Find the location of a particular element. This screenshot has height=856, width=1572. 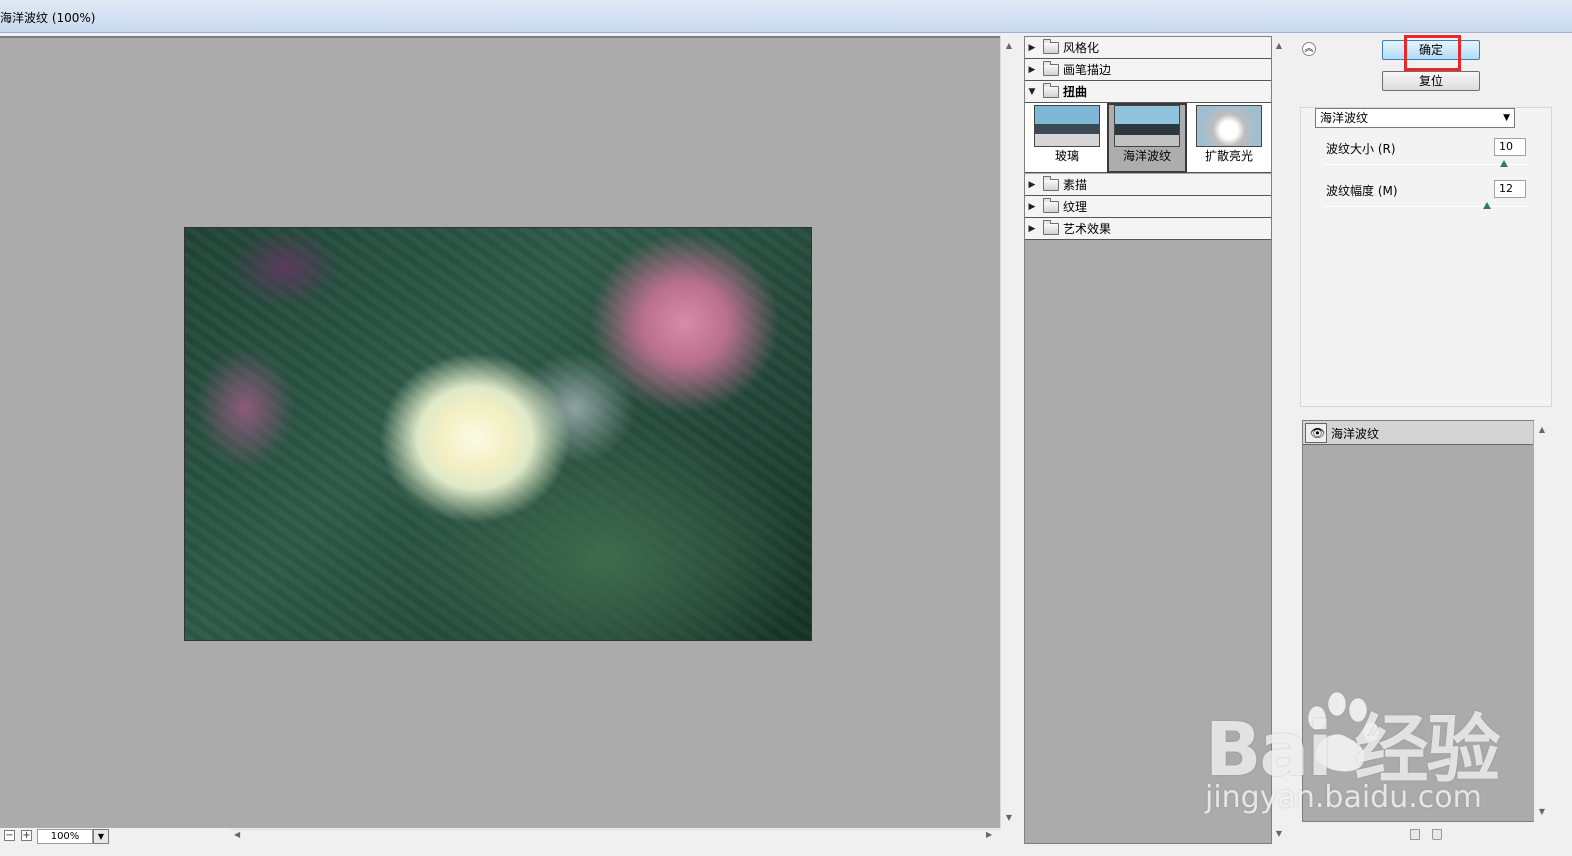

category-brush-strokes: ▶ 画笔描边 is located at coordinates (1148, 70).